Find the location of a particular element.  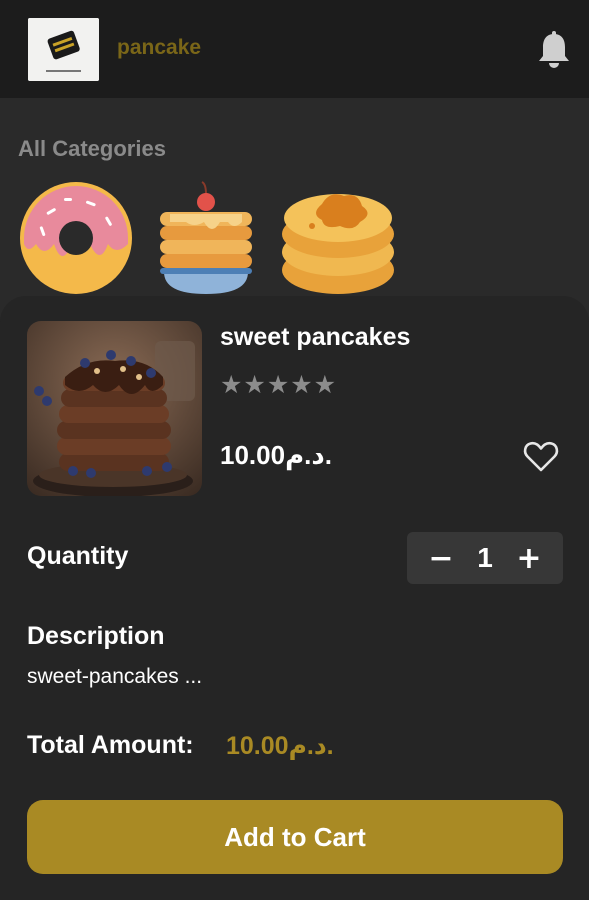

total-amount-value: 10.00د.م. is located at coordinates (280, 746).